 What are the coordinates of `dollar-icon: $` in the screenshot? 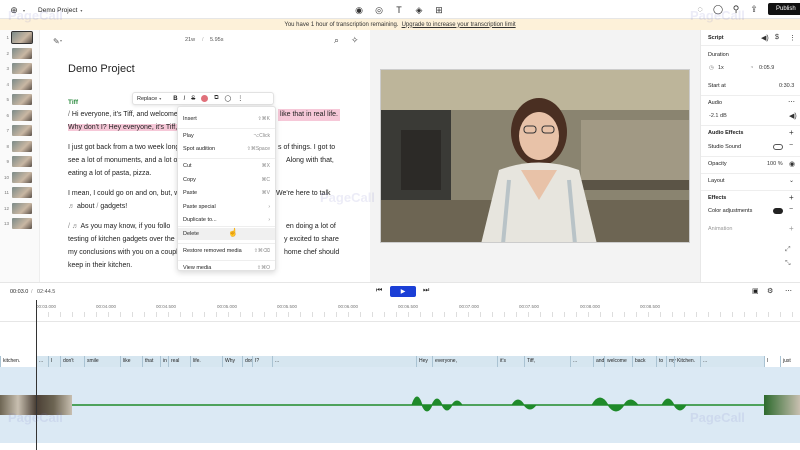 It's located at (777, 37).